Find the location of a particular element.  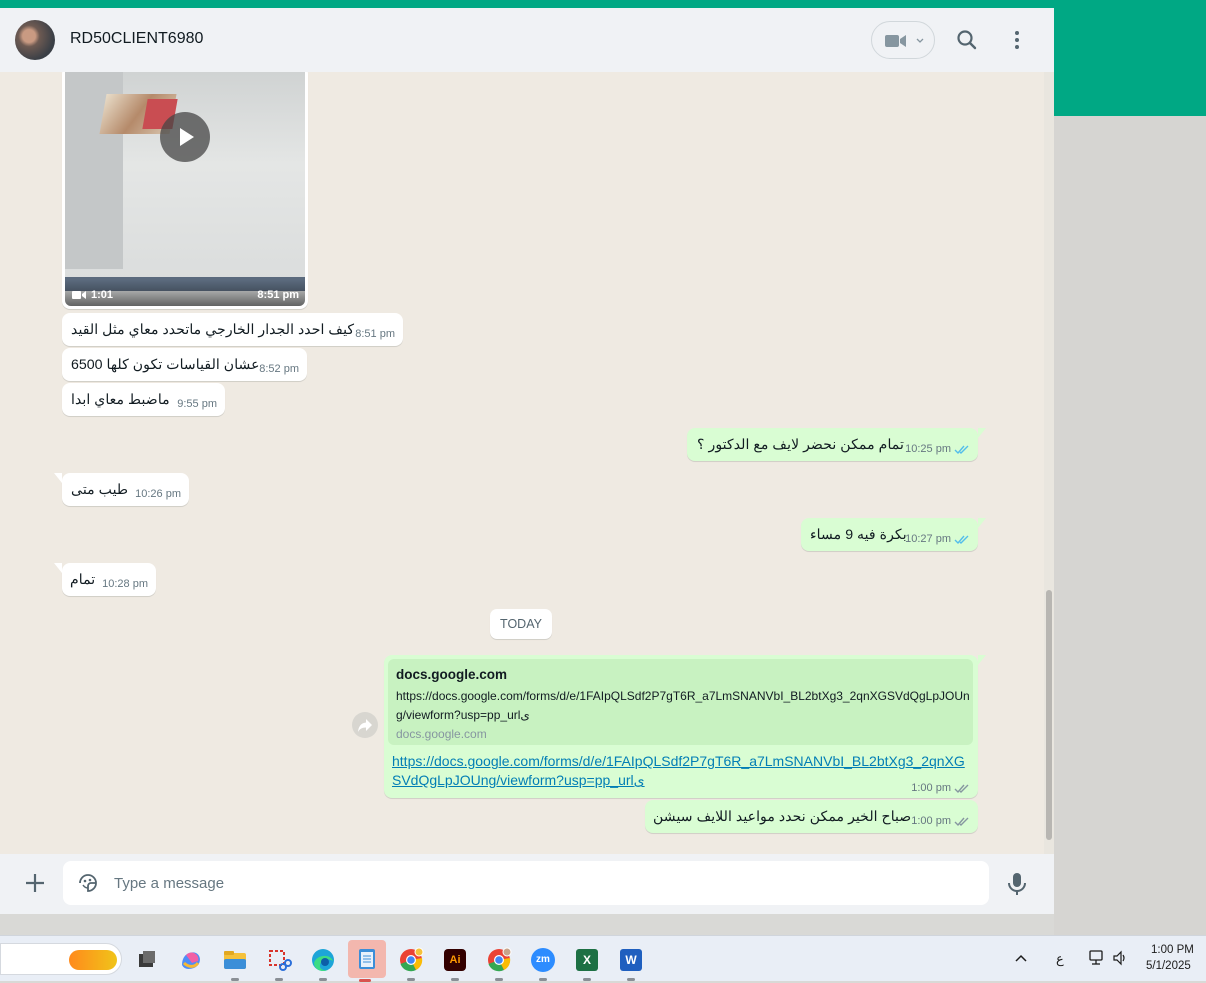

more-vertical-icon is located at coordinates (1017, 40).